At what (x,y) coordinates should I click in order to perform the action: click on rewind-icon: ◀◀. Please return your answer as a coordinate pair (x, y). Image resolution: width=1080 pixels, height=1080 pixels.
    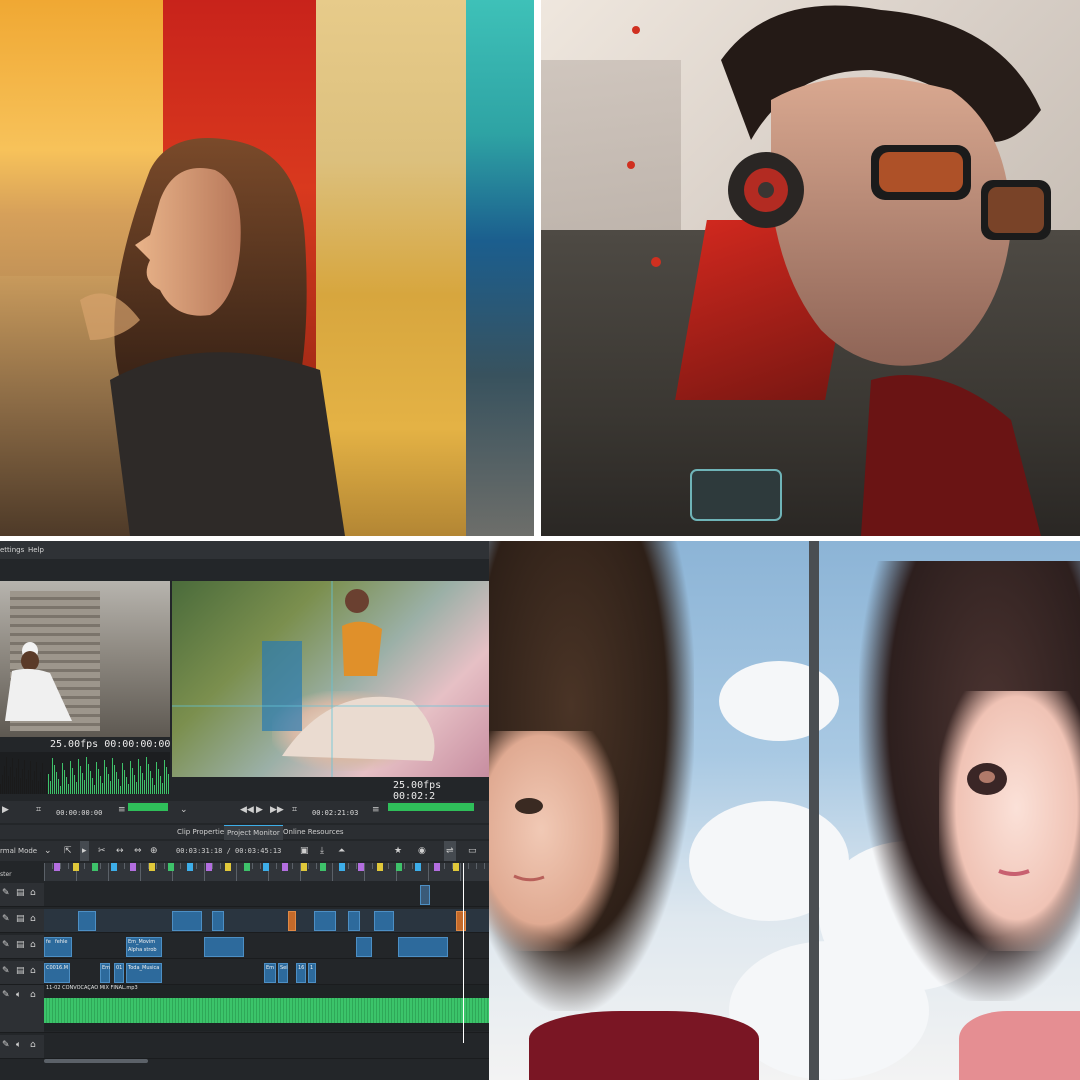
    Looking at the image, I should click on (247, 810).